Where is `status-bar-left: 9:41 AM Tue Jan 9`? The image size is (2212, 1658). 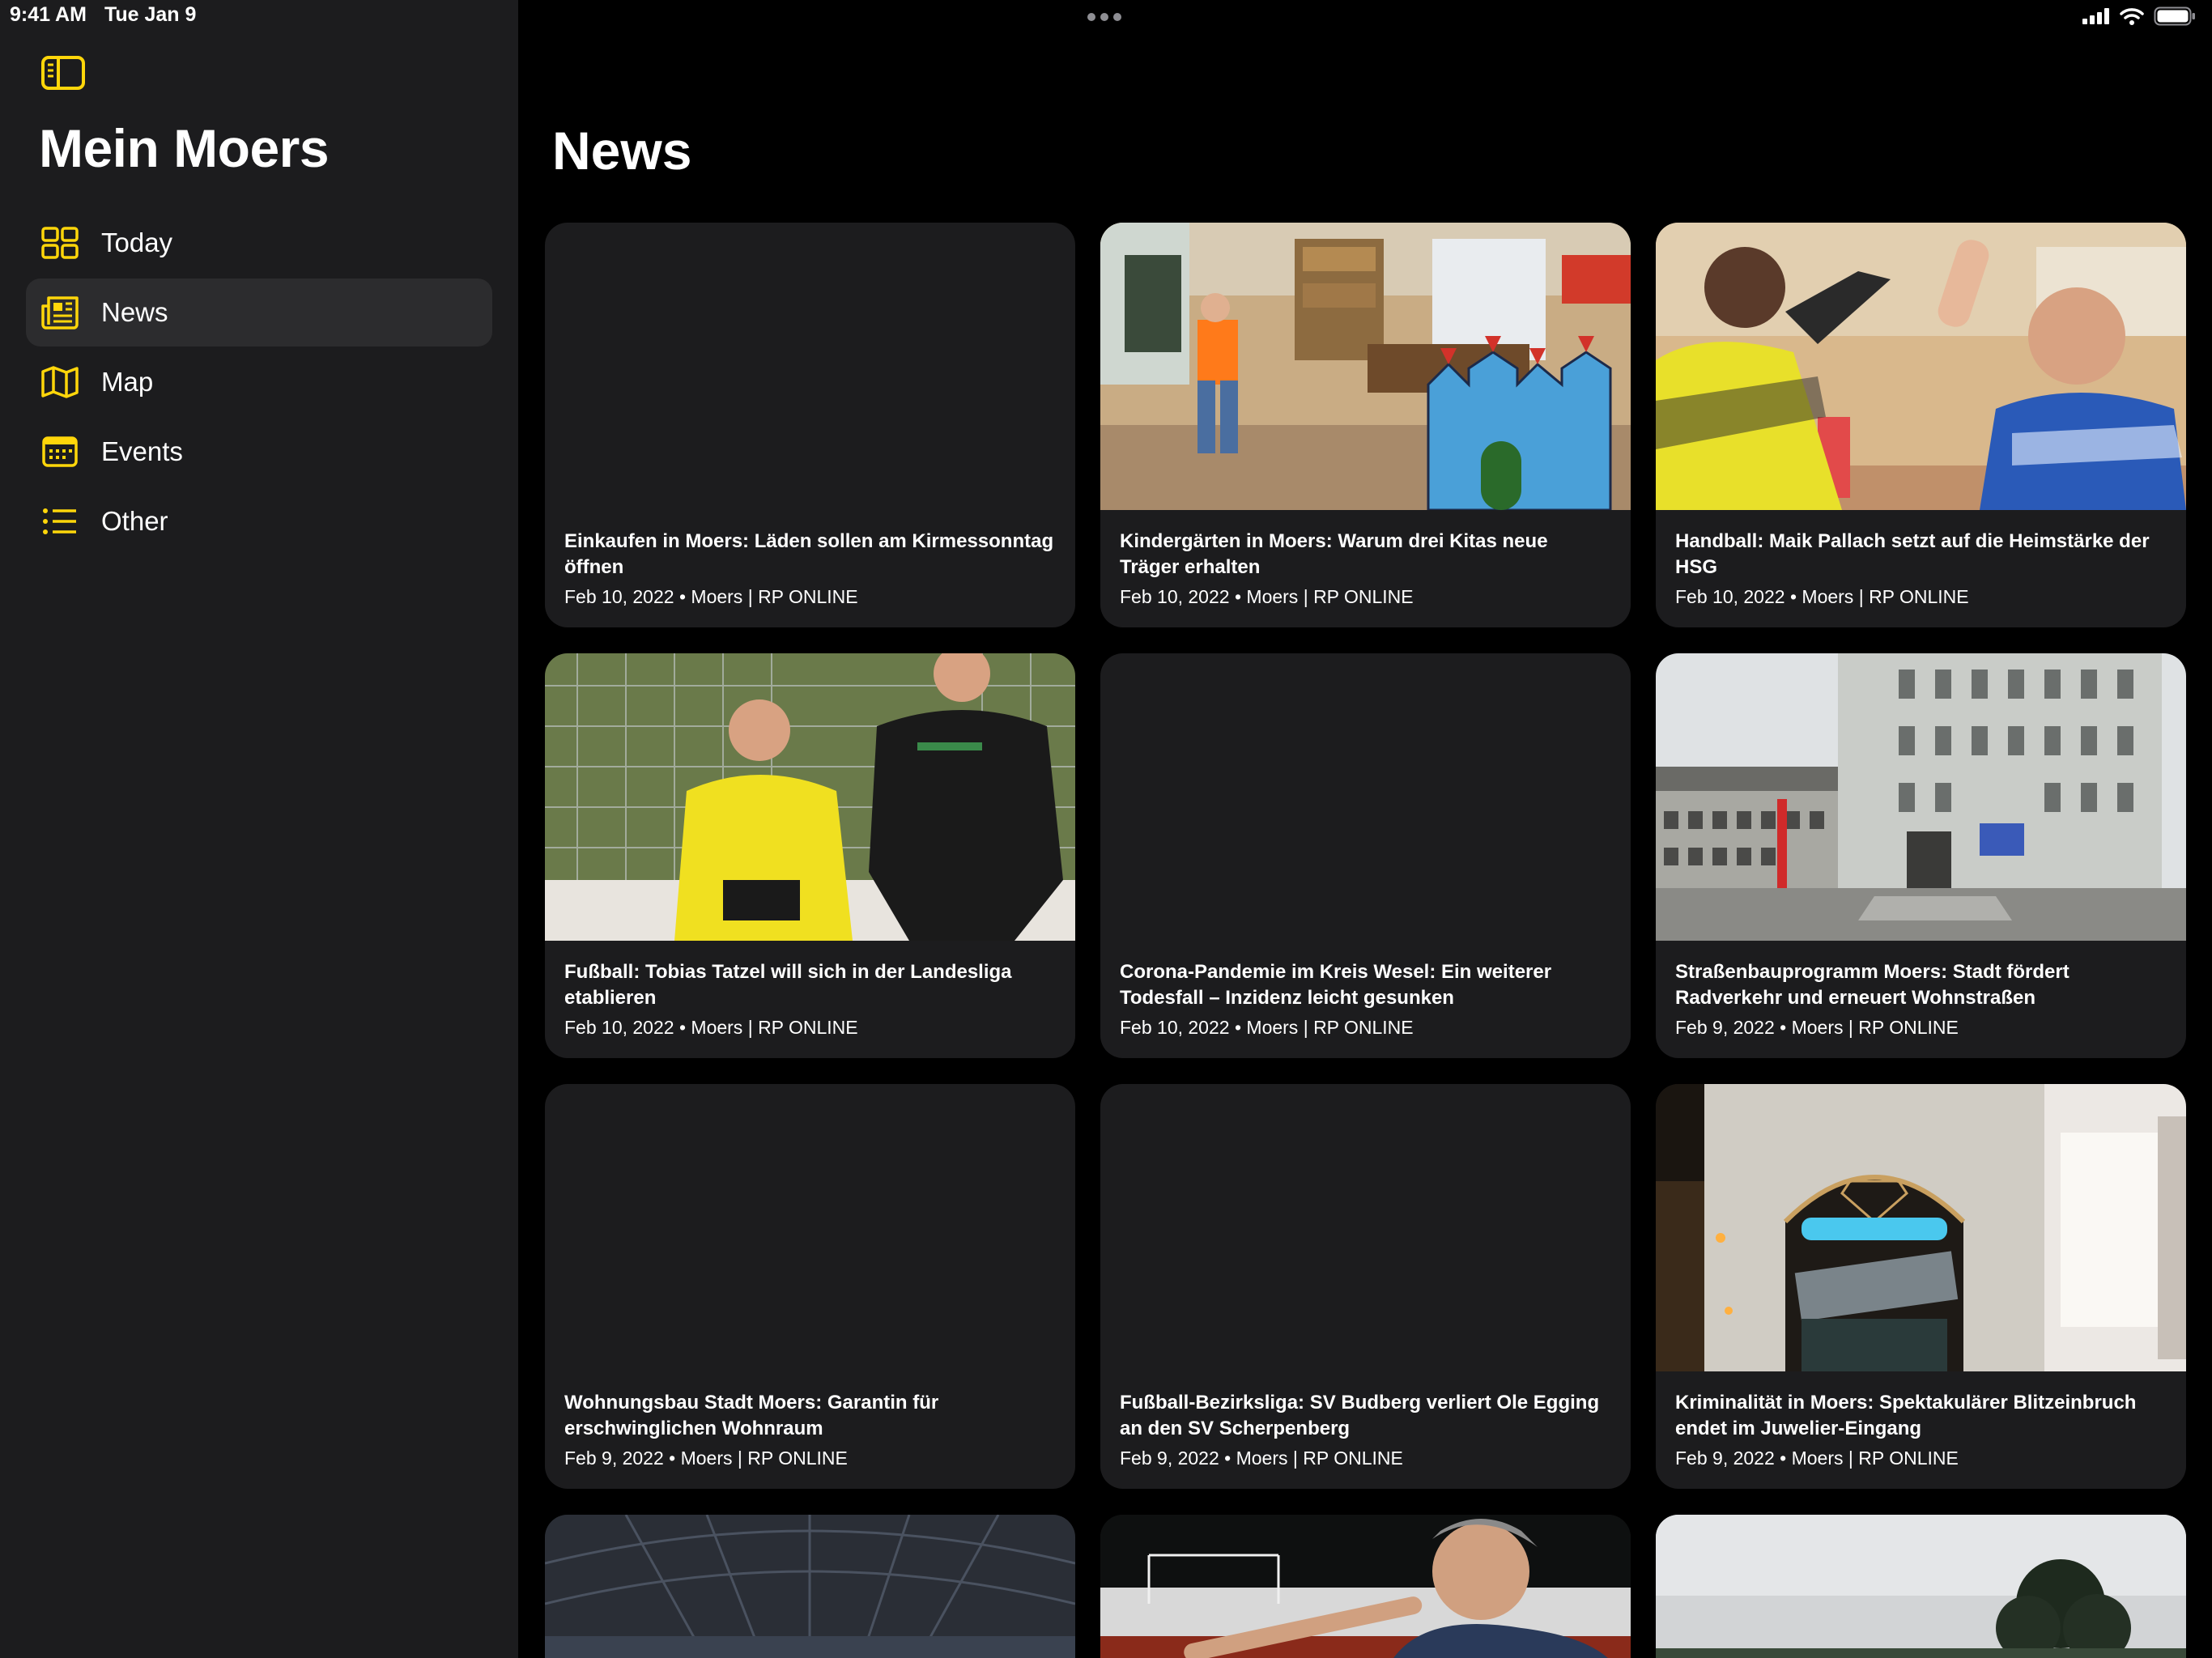
status-bar-left: 9:41 AM Tue Jan 9 is located at coordinates (103, 15).